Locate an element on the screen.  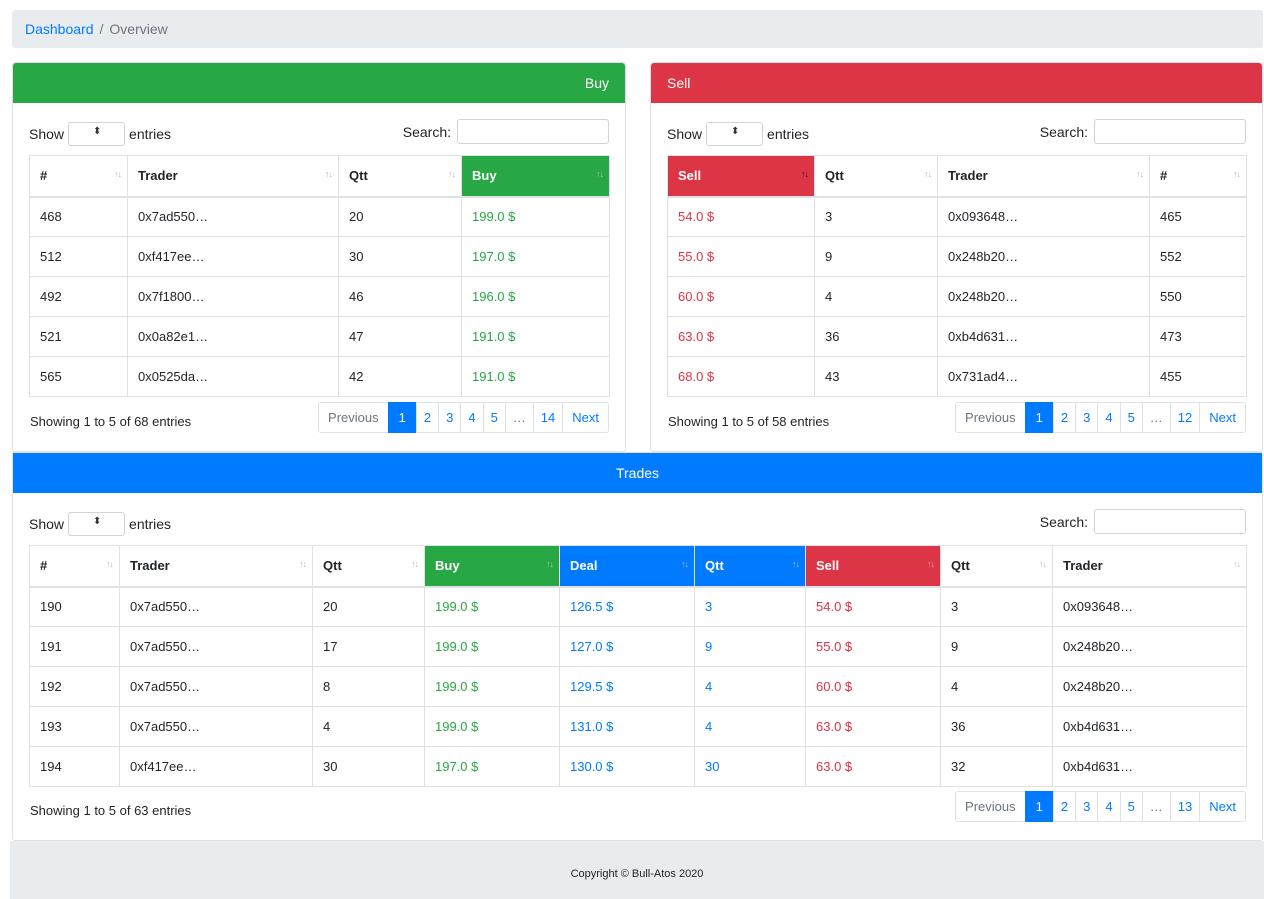
buy-card-header: Buy is located at coordinates (319, 83).